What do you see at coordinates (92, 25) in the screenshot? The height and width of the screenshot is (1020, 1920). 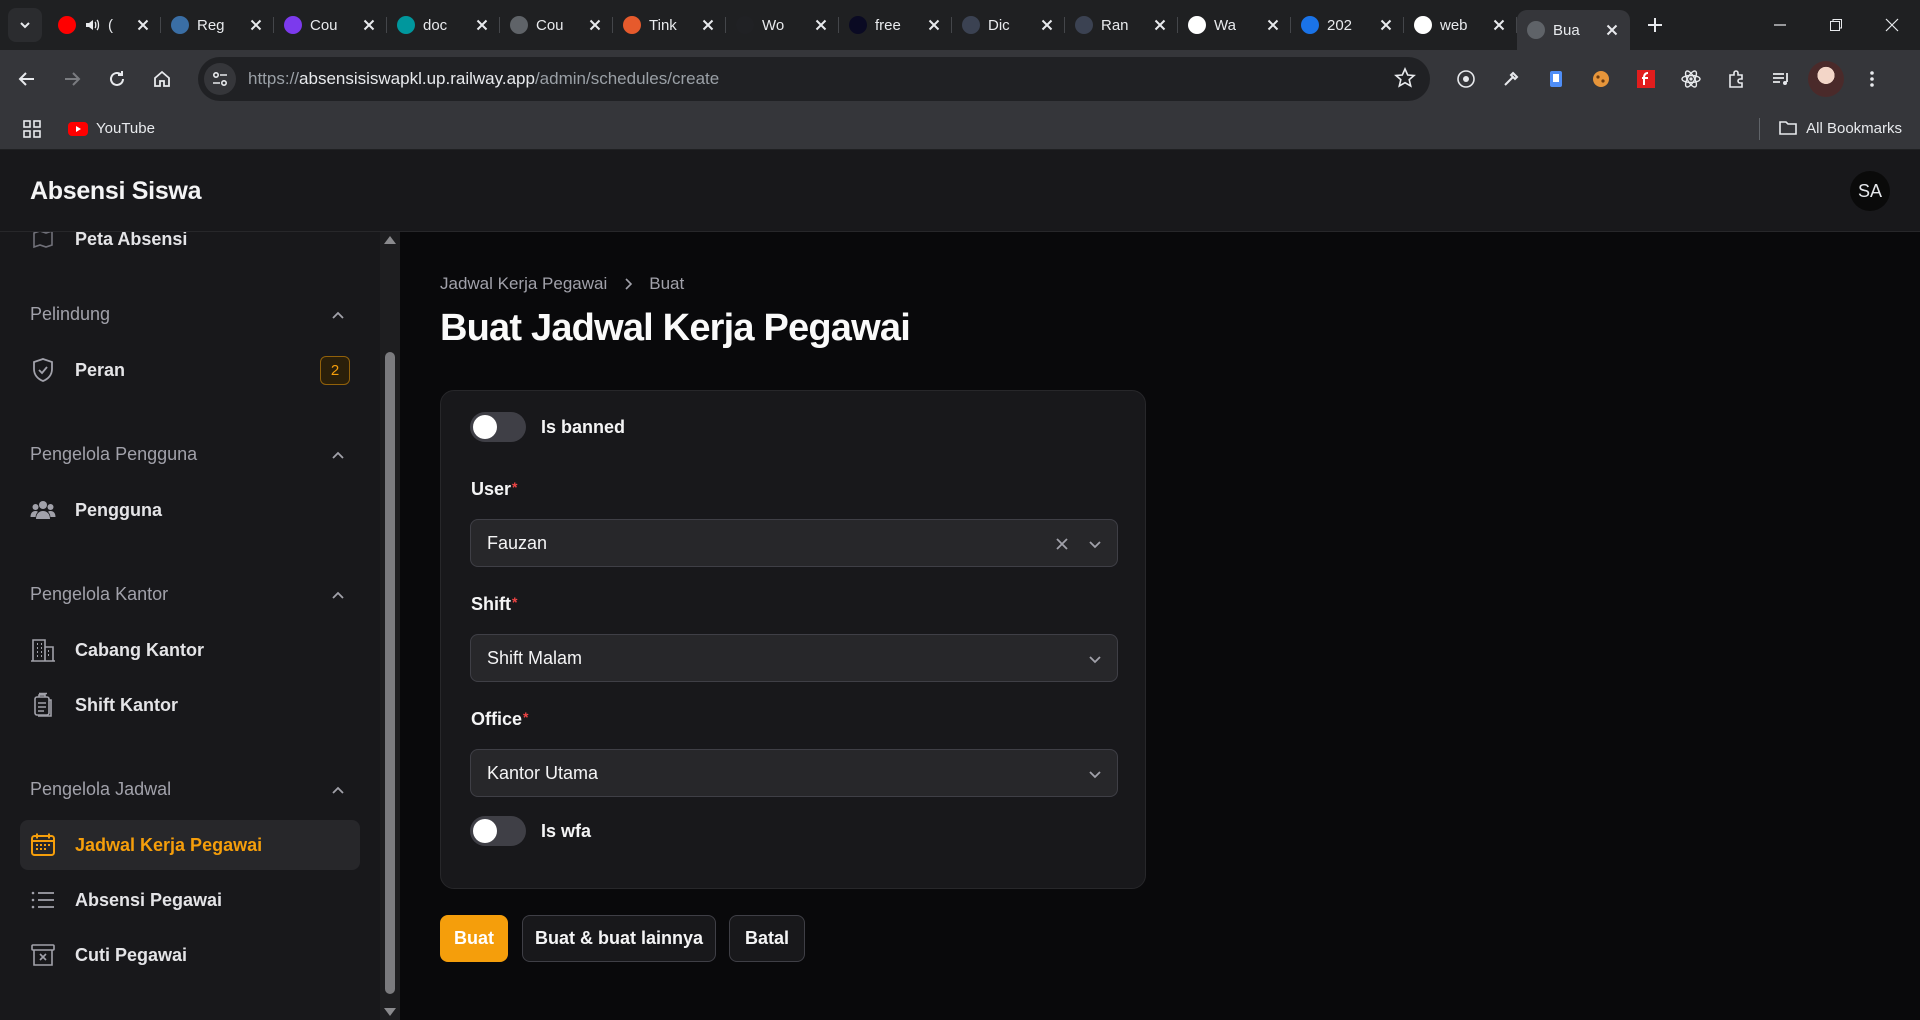 I see `speaker-icon` at bounding box center [92, 25].